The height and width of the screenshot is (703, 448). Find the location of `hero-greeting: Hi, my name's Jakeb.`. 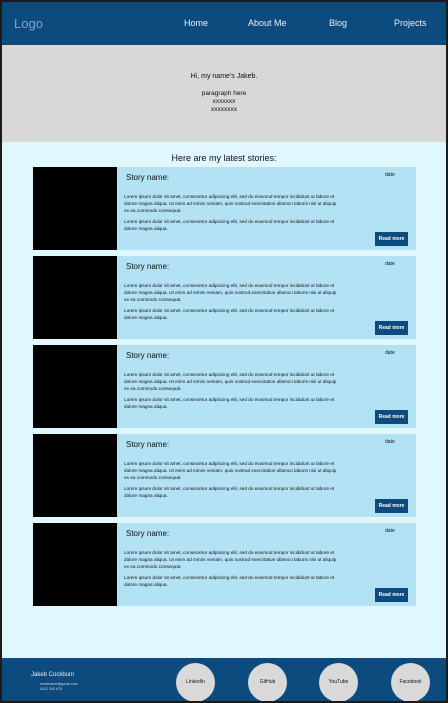

hero-greeting: Hi, my name's Jakeb. is located at coordinates (224, 76).